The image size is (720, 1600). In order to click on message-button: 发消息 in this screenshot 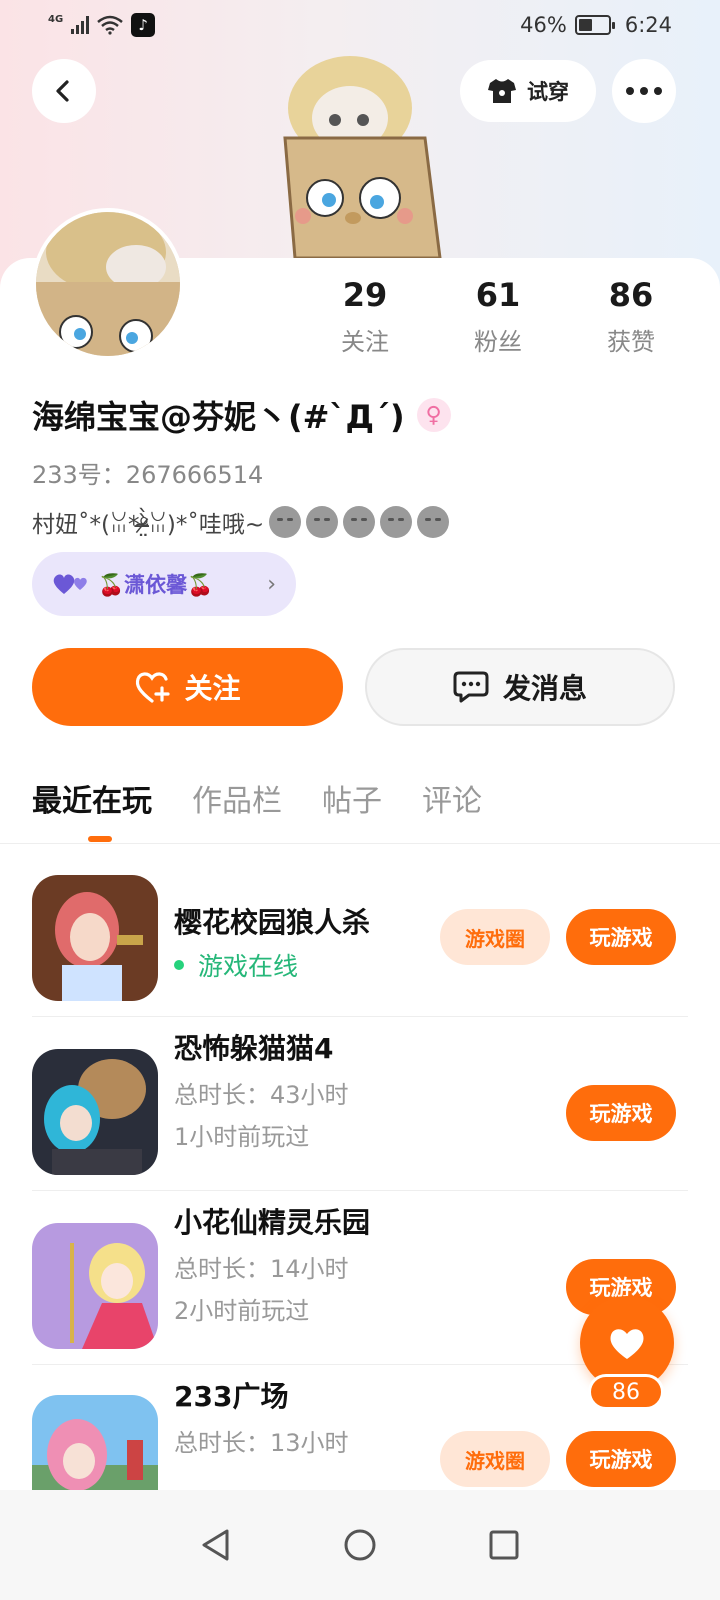, I will do `click(520, 687)`.